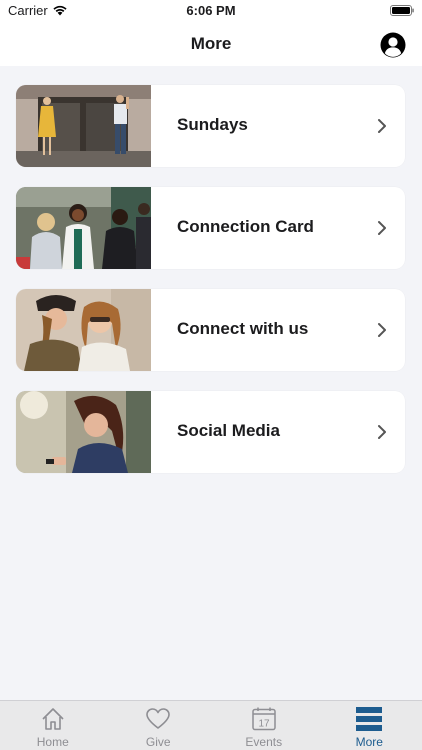 The width and height of the screenshot is (422, 750). I want to click on tab-give: Give, so click(159, 725).